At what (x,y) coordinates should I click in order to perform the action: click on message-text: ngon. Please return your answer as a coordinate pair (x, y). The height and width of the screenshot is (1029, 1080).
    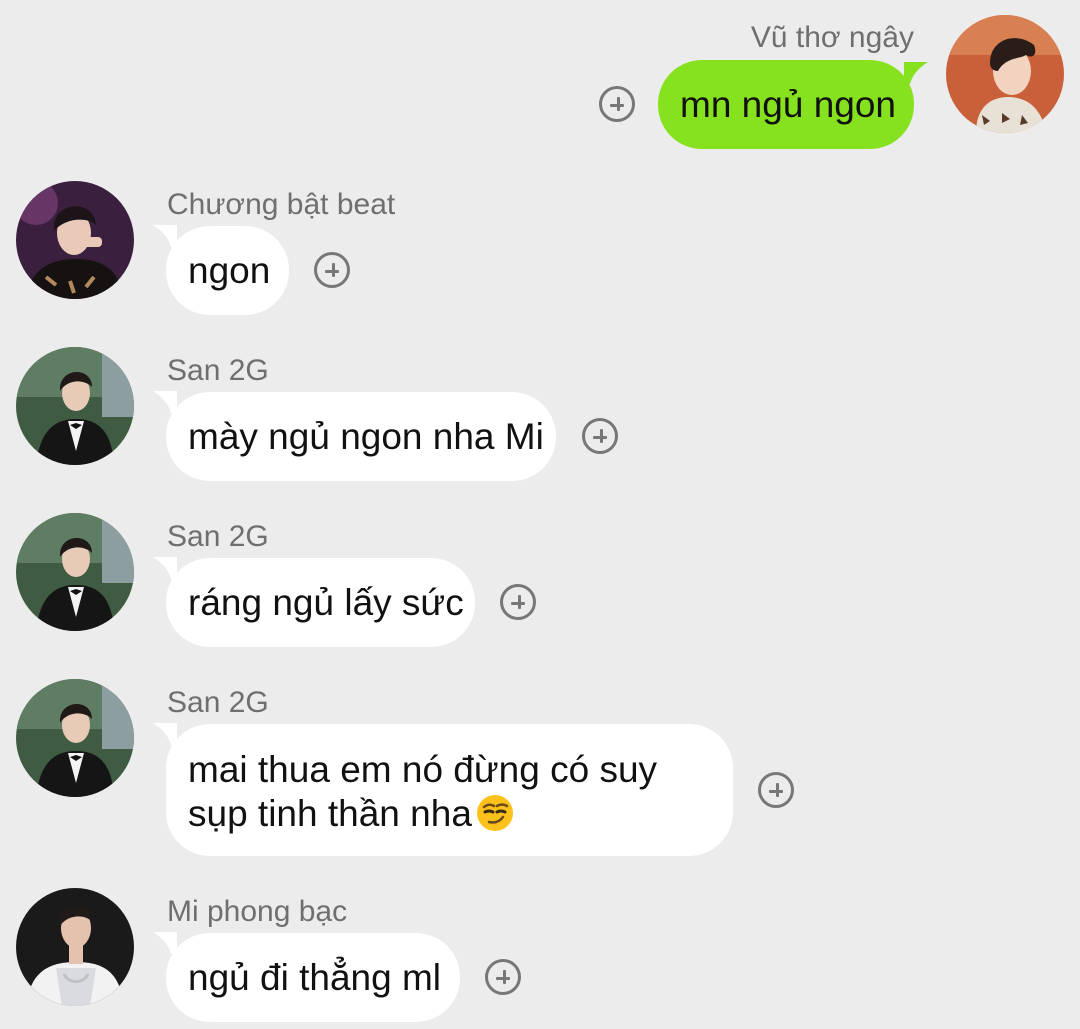
    Looking at the image, I should click on (229, 270).